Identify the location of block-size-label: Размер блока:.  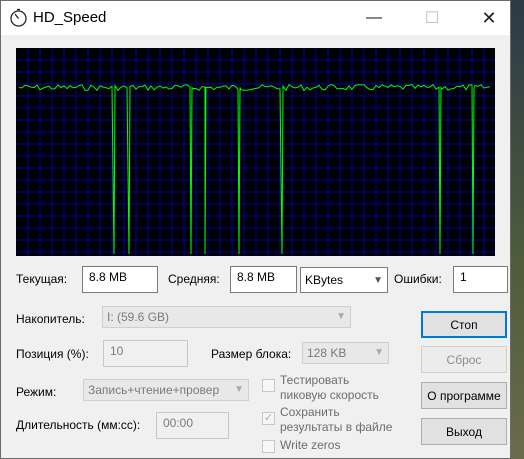
(251, 354).